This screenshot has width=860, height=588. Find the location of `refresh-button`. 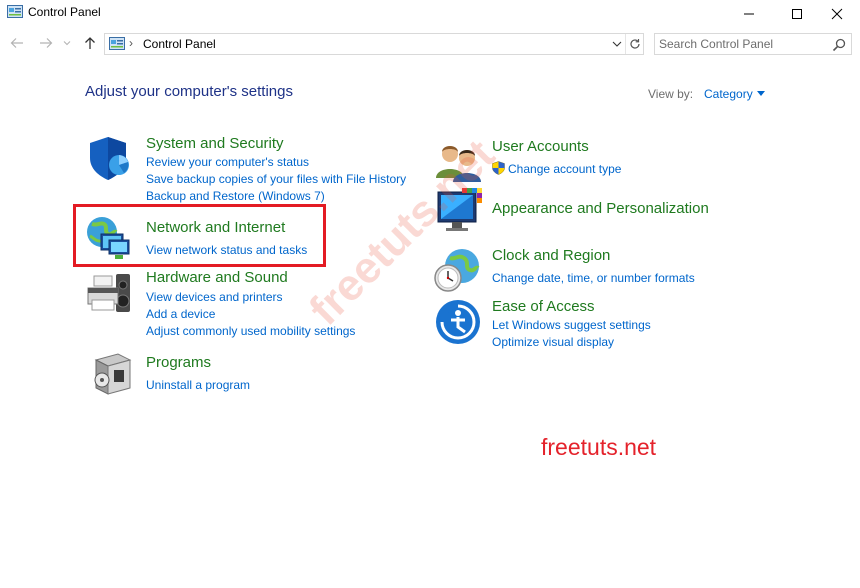

refresh-button is located at coordinates (634, 44).